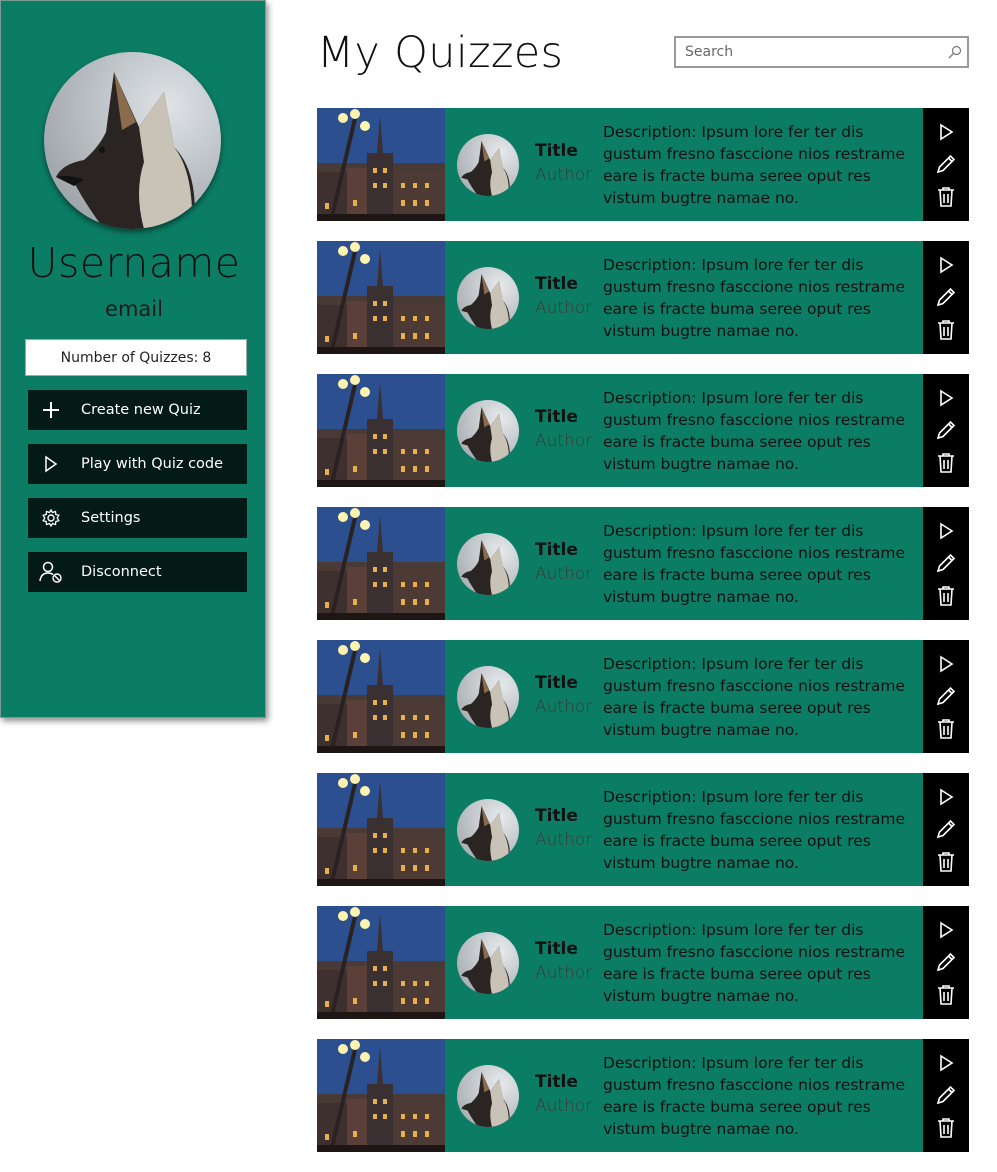 The width and height of the screenshot is (997, 1172). What do you see at coordinates (121, 572) in the screenshot?
I see `disconnect-label: Disconnect` at bounding box center [121, 572].